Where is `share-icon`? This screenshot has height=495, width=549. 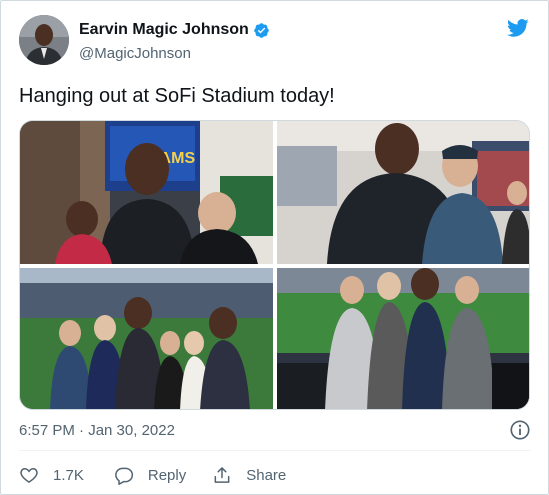 share-icon is located at coordinates (222, 475).